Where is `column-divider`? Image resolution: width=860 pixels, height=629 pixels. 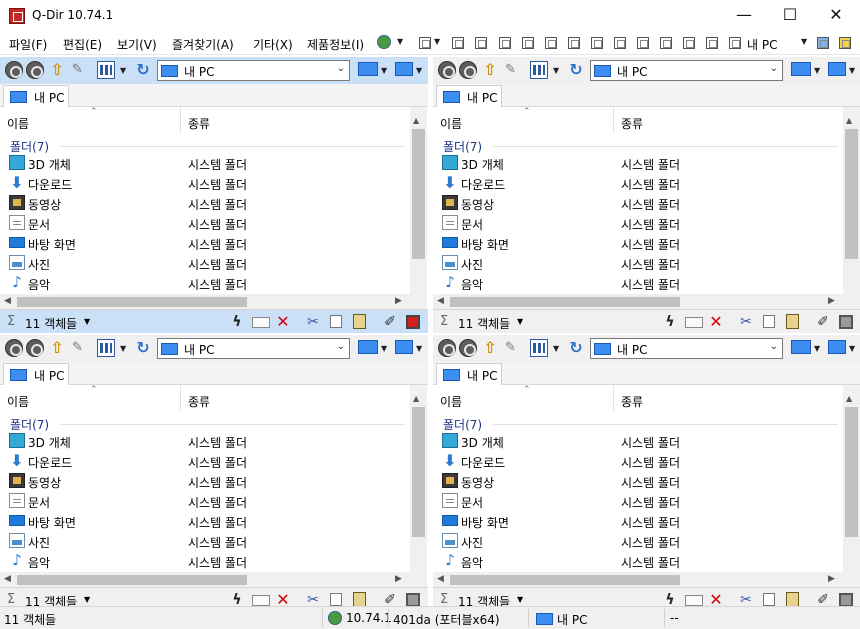
column-divider is located at coordinates (180, 120).